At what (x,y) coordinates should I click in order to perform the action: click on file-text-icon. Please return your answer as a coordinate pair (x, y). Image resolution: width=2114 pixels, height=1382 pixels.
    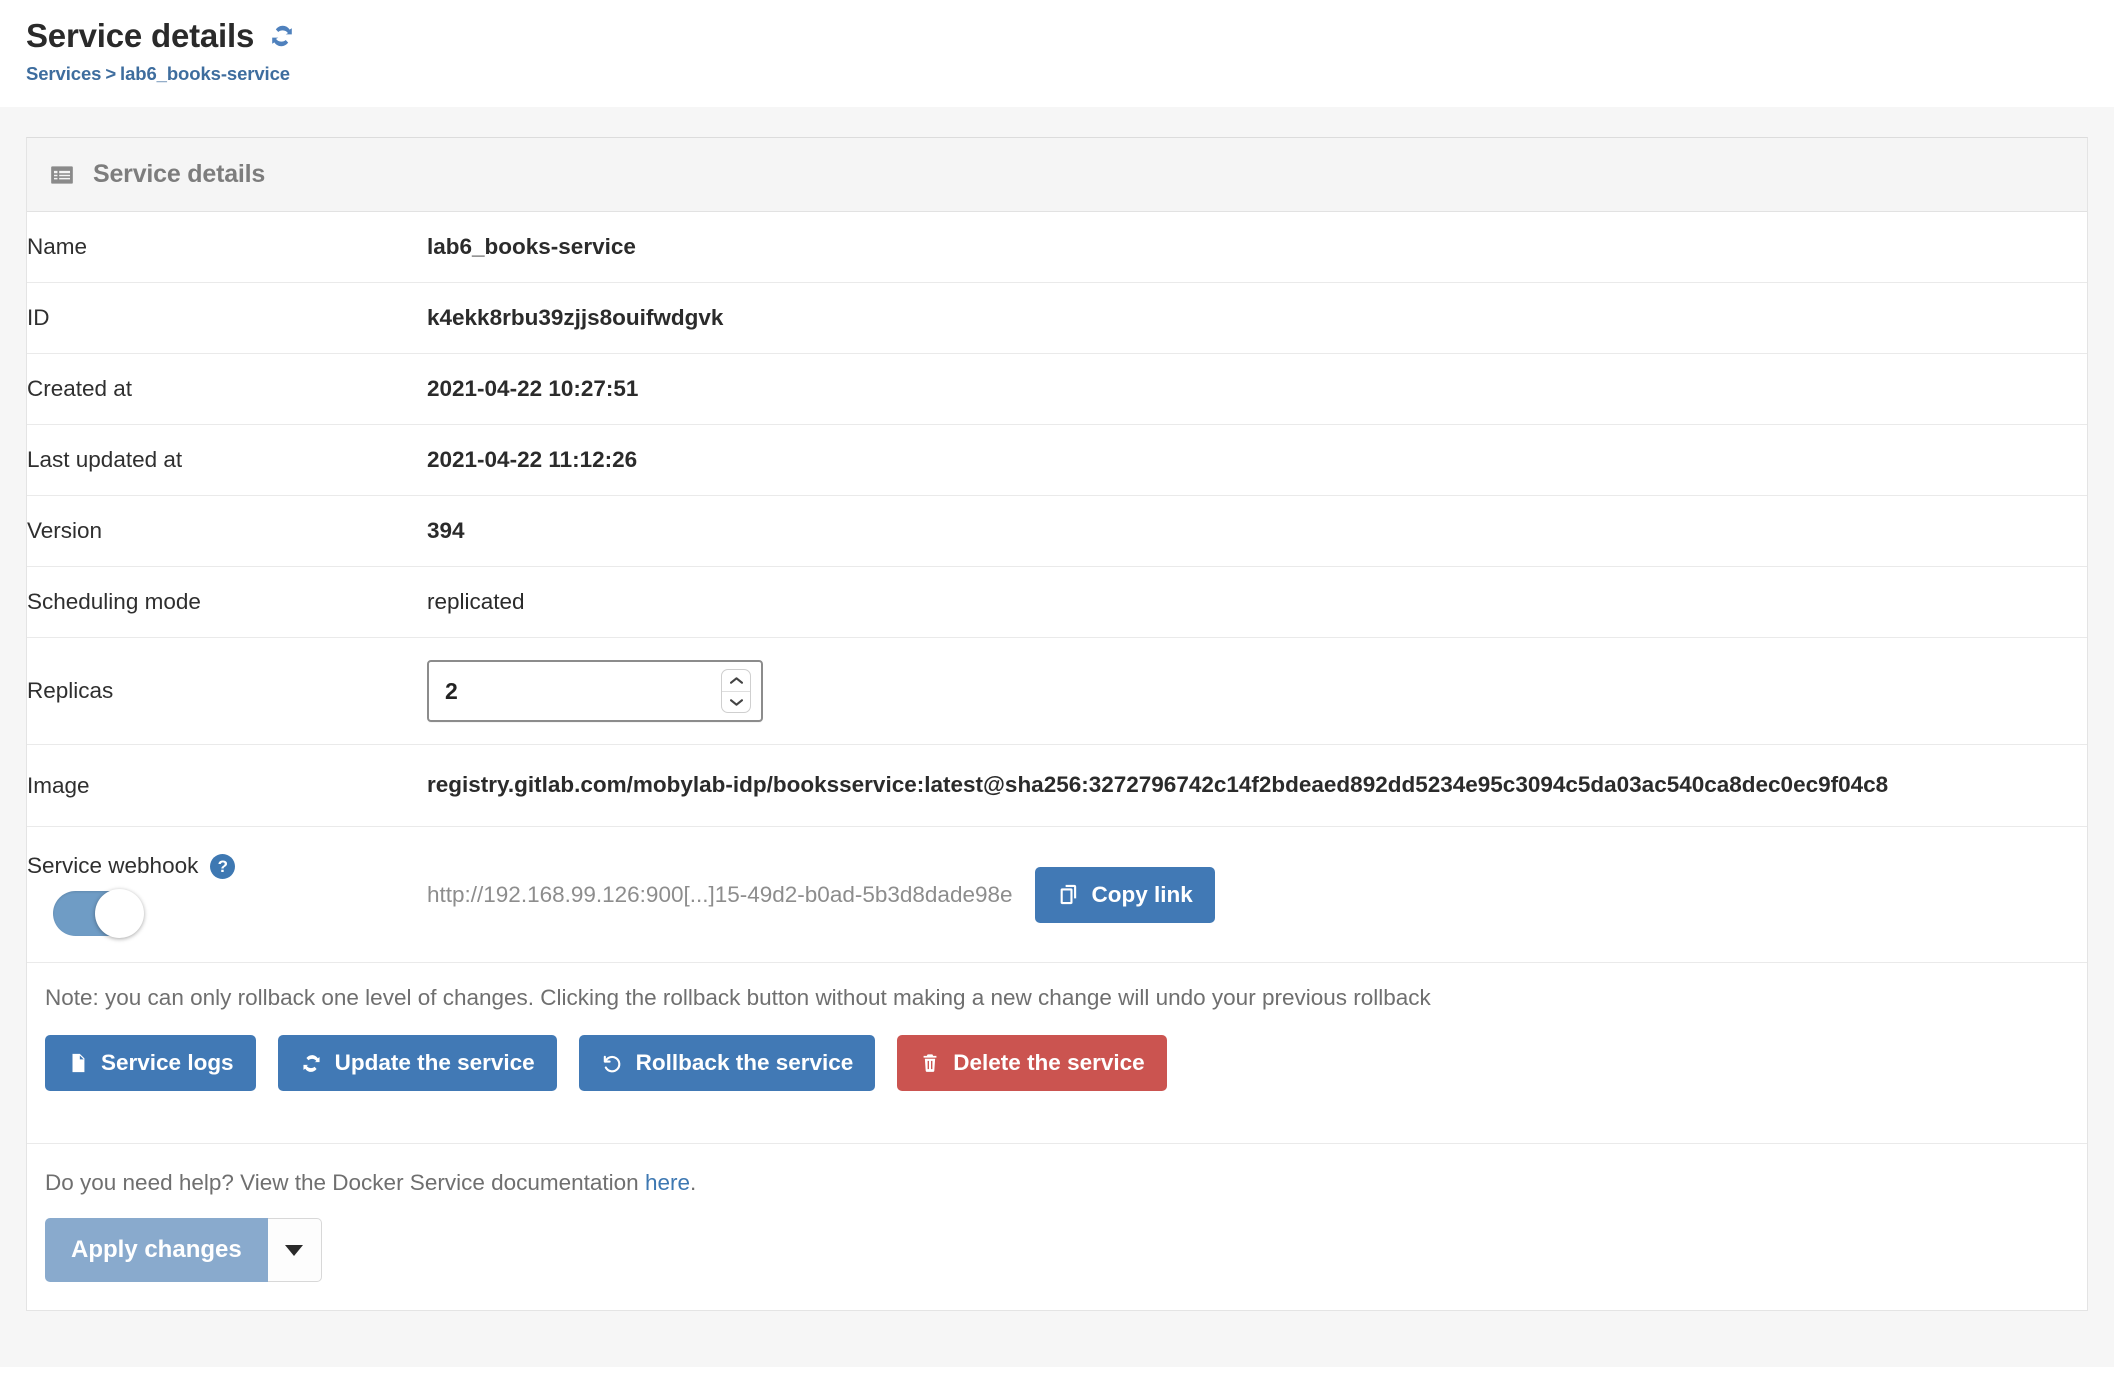
    Looking at the image, I should click on (78, 1063).